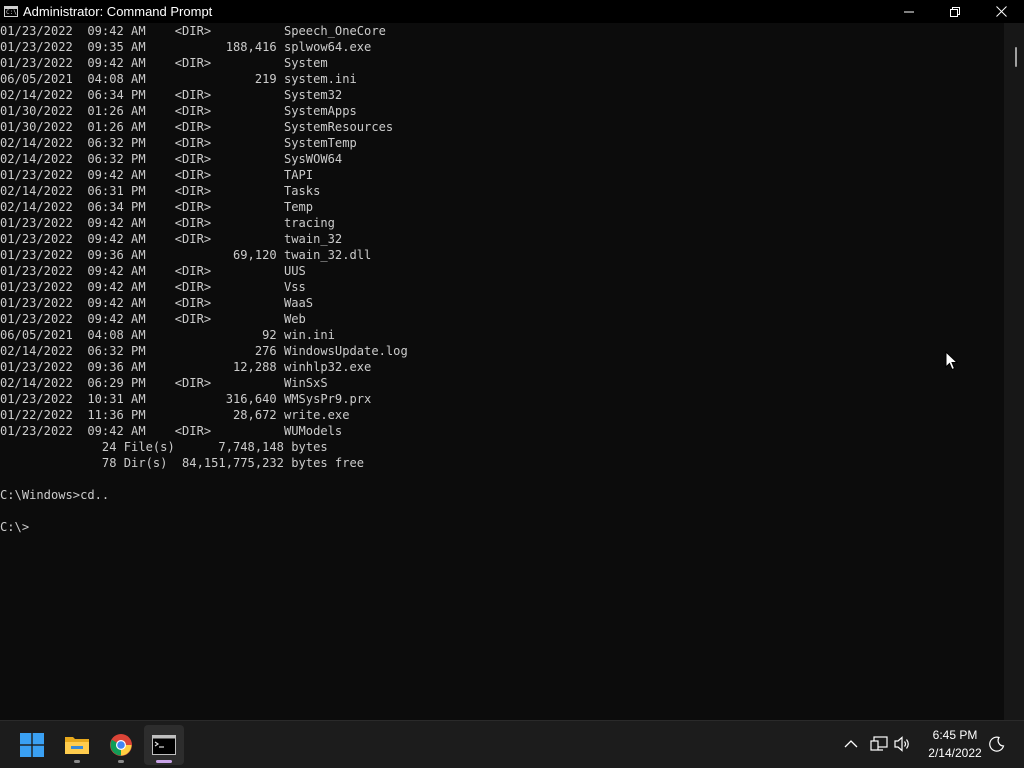 This screenshot has width=1024, height=768. What do you see at coordinates (1014, 371) in the screenshot?
I see `vertical-scrollbar` at bounding box center [1014, 371].